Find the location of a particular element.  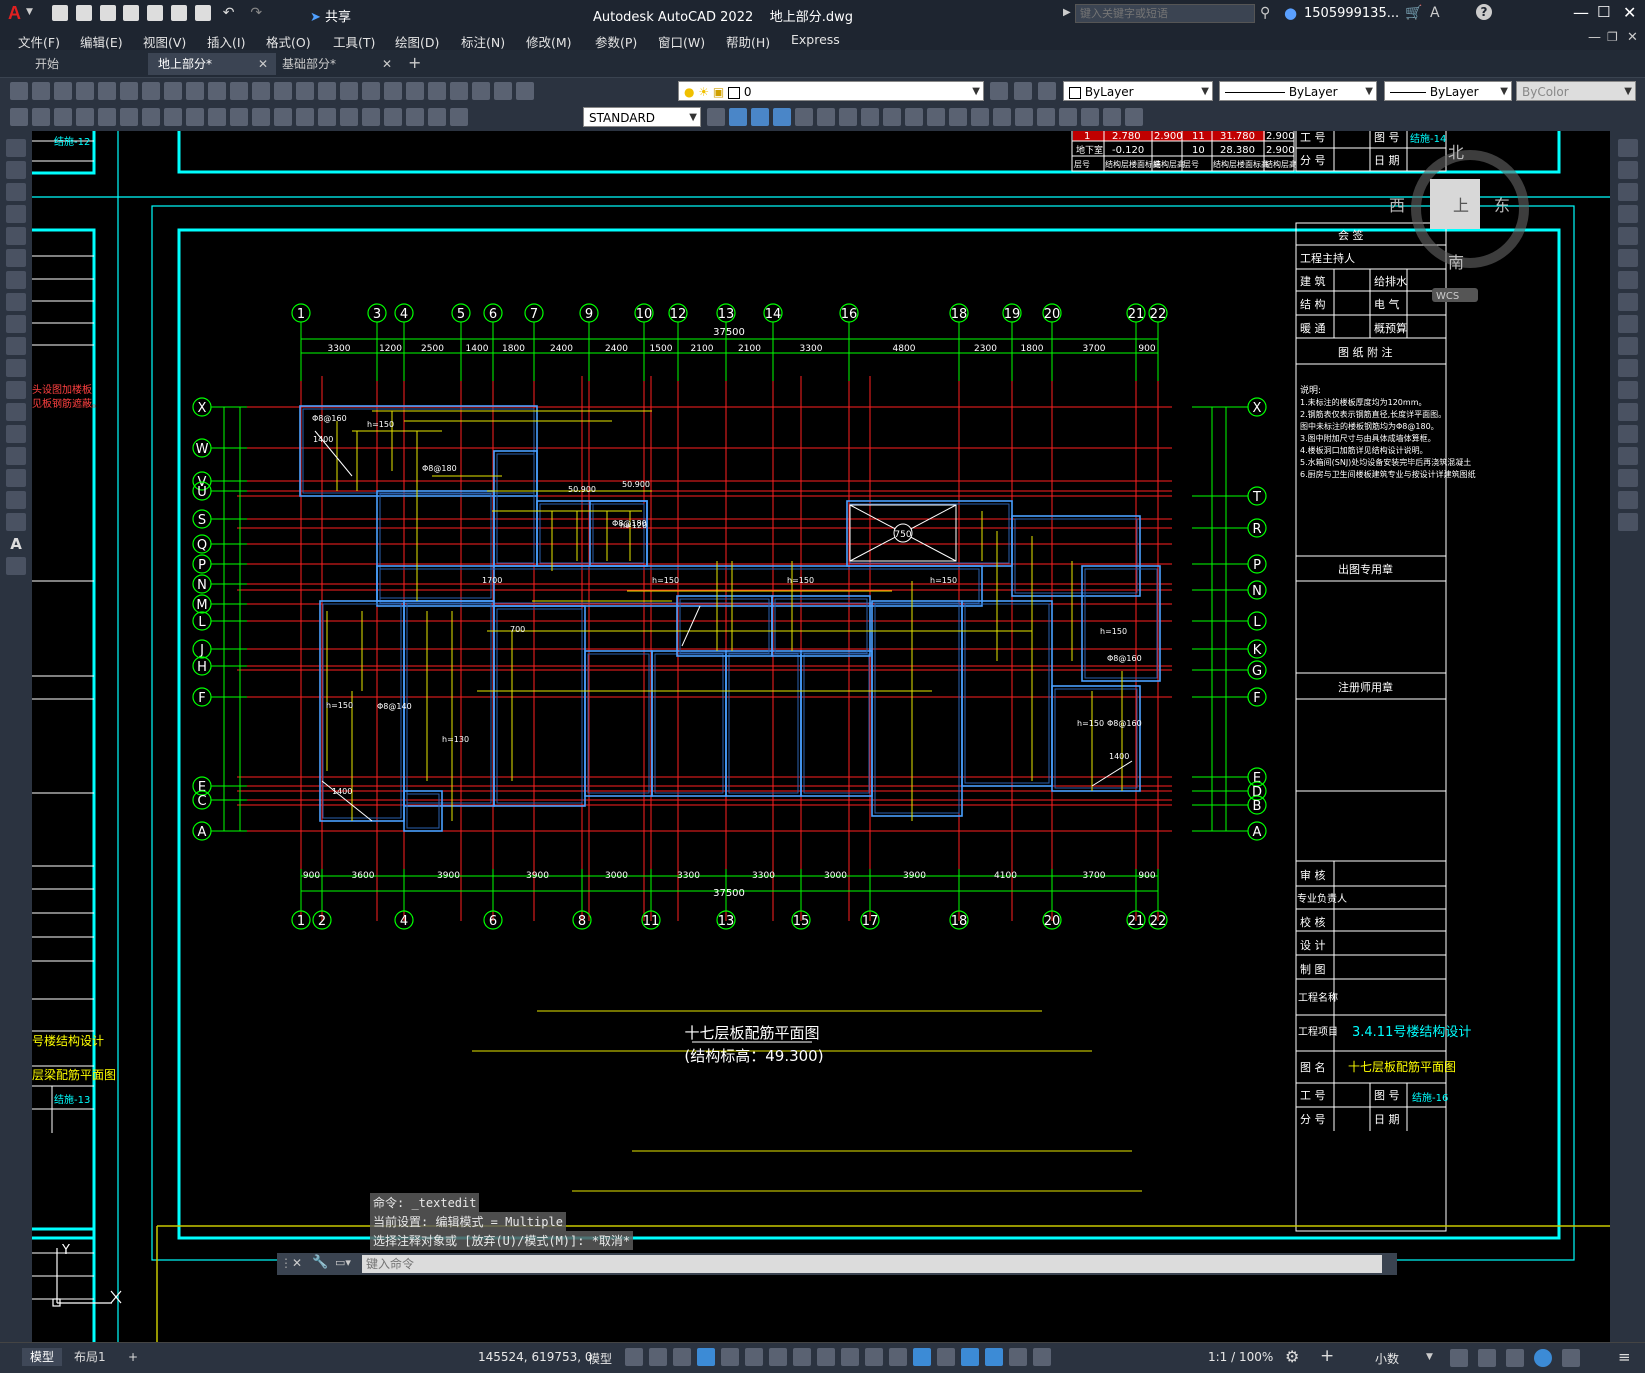

erase-icon is located at coordinates (1628, 148).